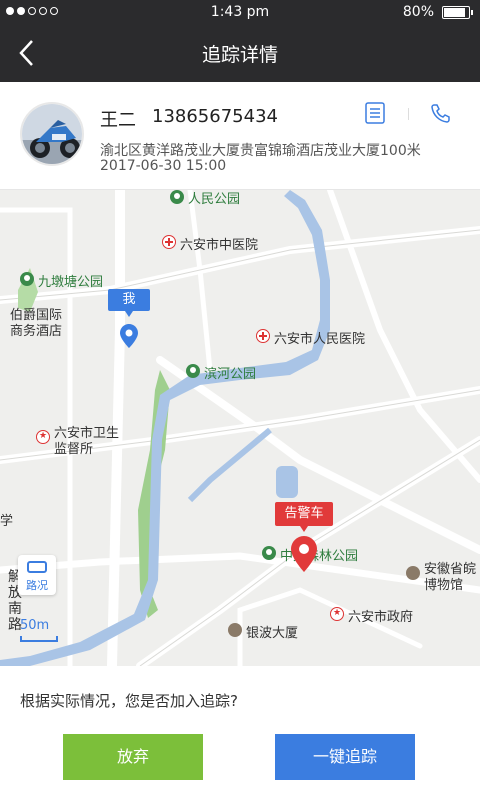  What do you see at coordinates (457, 12) in the screenshot?
I see `battery-icon` at bounding box center [457, 12].